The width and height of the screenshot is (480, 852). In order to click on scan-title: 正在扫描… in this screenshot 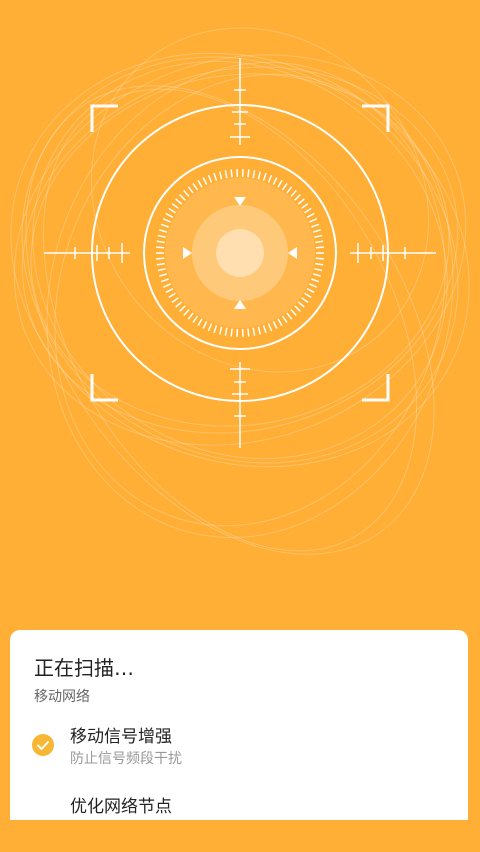, I will do `click(84, 666)`.